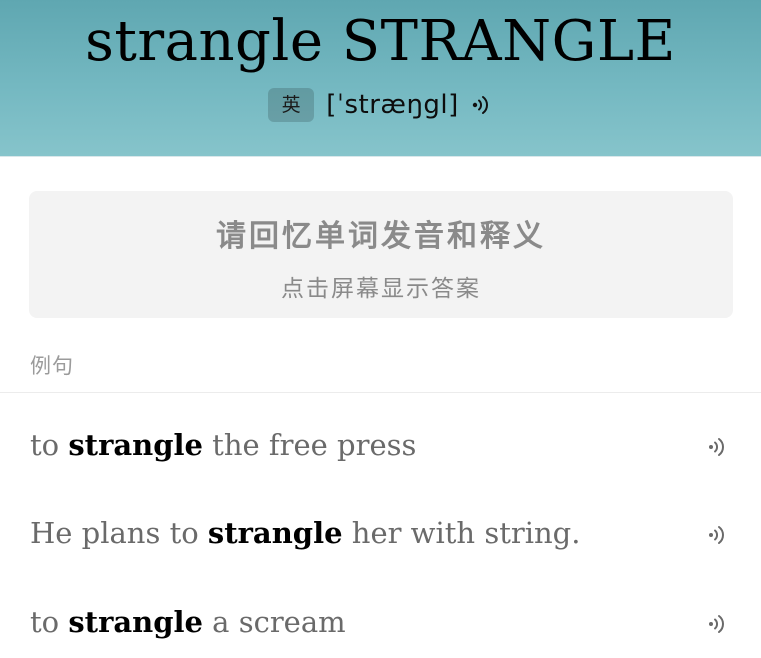 The image size is (761, 658). What do you see at coordinates (381, 236) in the screenshot?
I see `recall-prompt-title: 请回忆单词发音和释义` at bounding box center [381, 236].